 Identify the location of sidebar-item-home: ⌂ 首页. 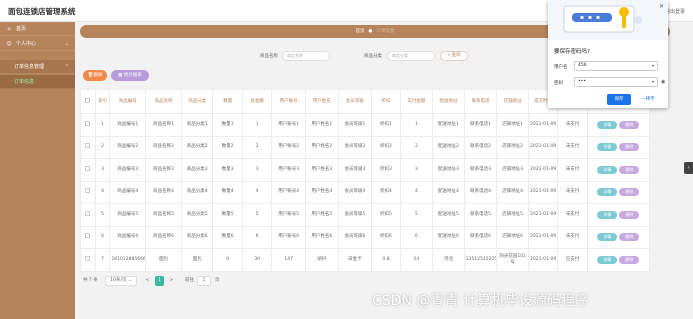
(37, 29).